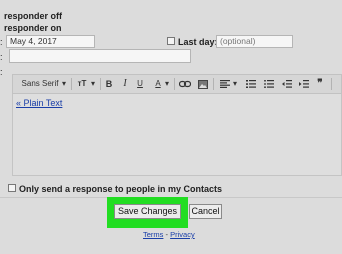  Describe the element at coordinates (33, 16) in the screenshot. I see `responder-off-option: responder off` at that location.